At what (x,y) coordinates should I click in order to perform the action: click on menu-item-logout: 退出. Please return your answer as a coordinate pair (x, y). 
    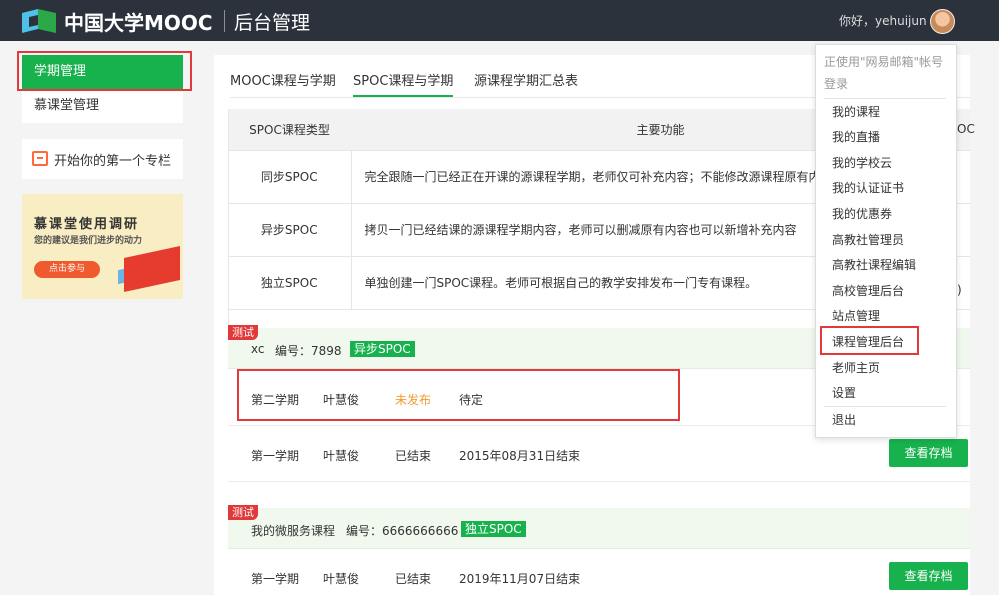
    Looking at the image, I should click on (844, 419).